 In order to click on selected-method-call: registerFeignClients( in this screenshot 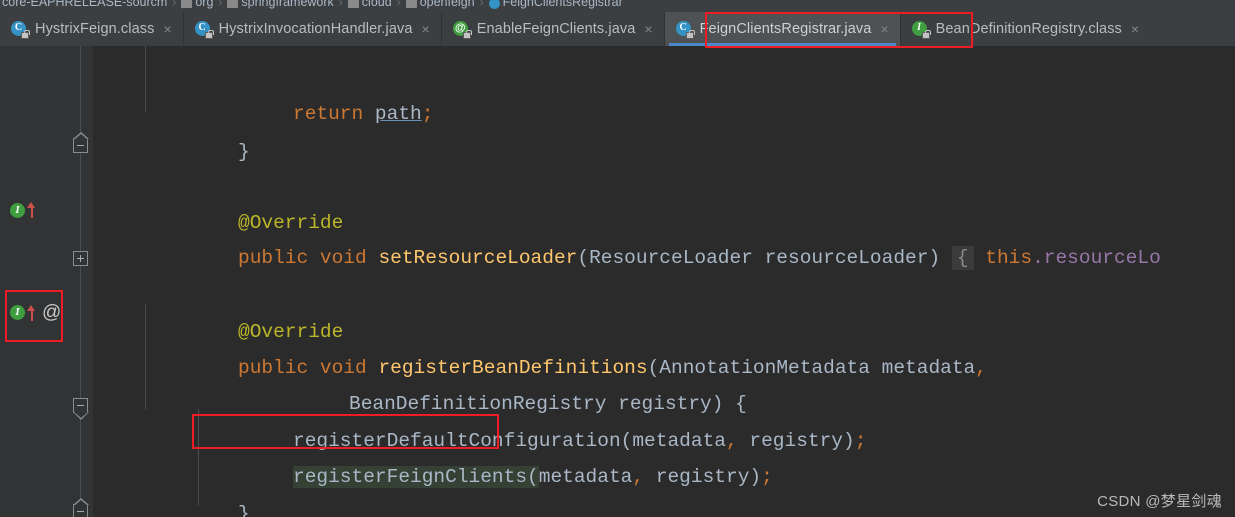, I will do `click(416, 477)`.